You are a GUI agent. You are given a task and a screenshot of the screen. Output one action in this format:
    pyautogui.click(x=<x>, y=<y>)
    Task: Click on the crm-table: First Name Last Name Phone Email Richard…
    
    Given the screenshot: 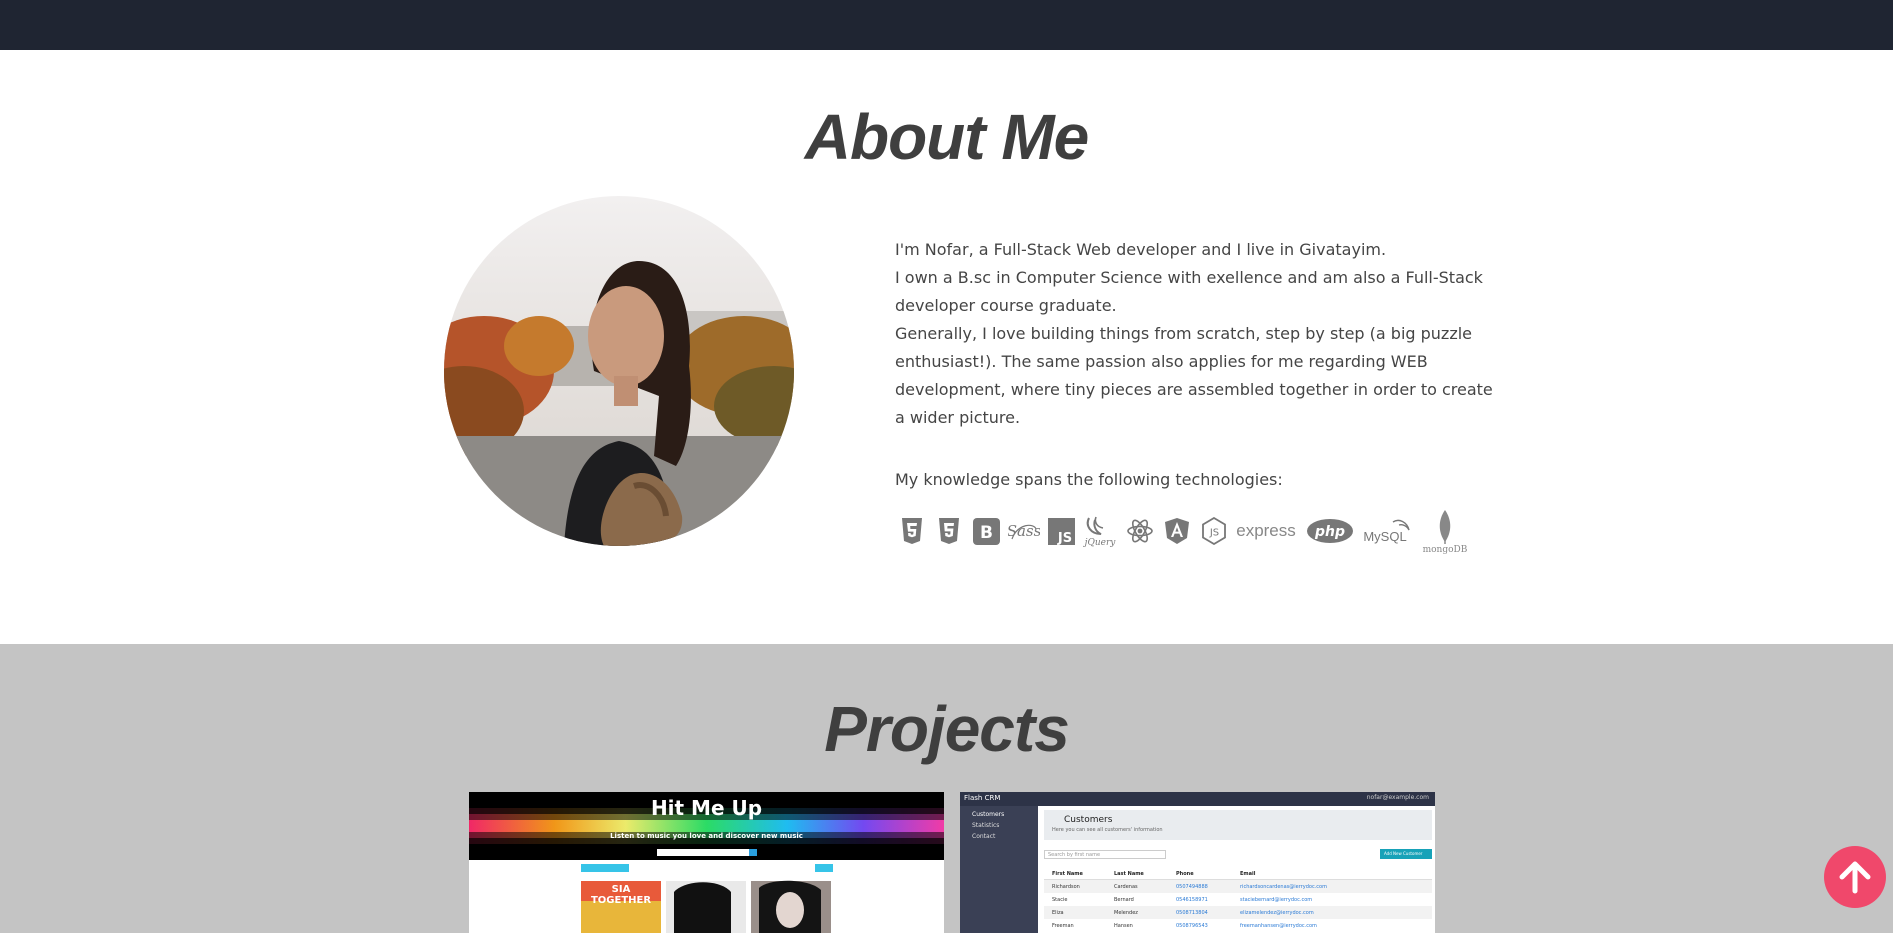 What is the action you would take?
    pyautogui.click(x=1238, y=900)
    